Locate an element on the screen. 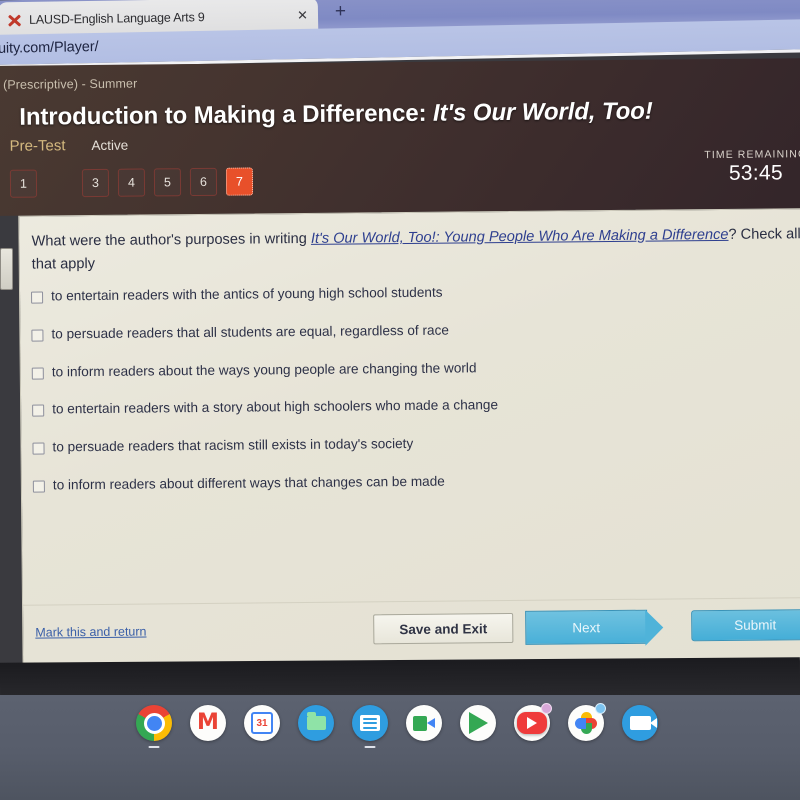 The height and width of the screenshot is (800, 800). question-button-6: 6 is located at coordinates (203, 182).